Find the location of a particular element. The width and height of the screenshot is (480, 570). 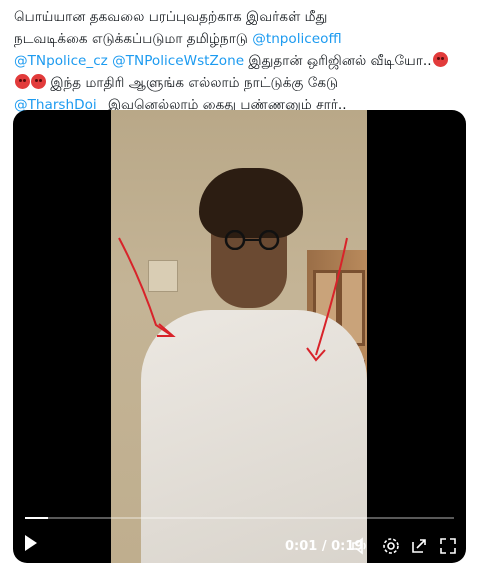

video-controls: 0:01 / 0:19 is located at coordinates (239, 539).